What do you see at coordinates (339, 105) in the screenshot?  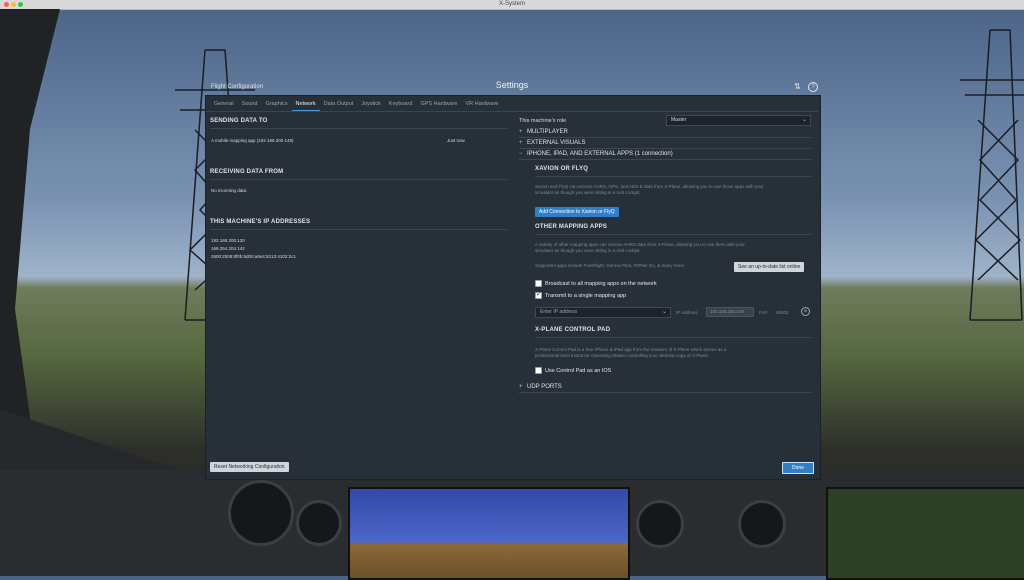 I see `tab-data-output: Data Output` at bounding box center [339, 105].